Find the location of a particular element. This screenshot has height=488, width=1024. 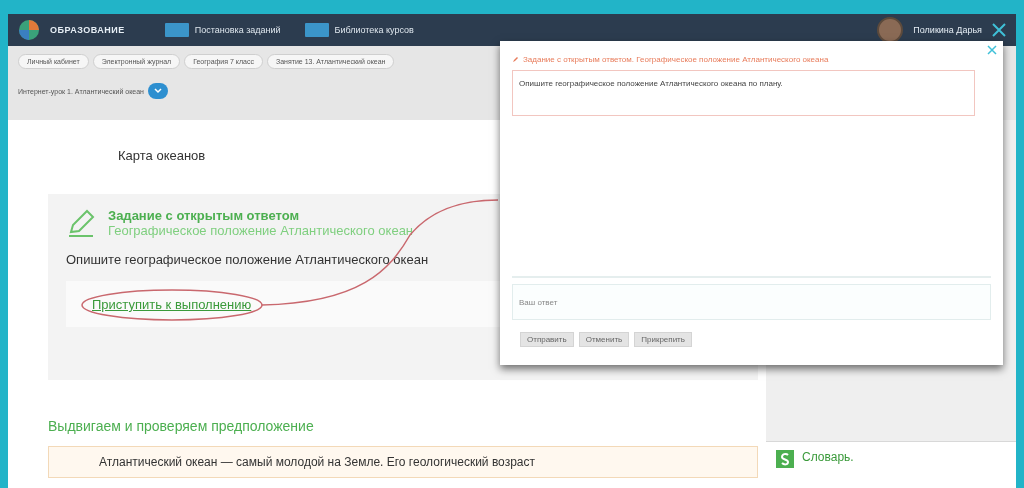

user-name: Поликина Дарья is located at coordinates (947, 30).